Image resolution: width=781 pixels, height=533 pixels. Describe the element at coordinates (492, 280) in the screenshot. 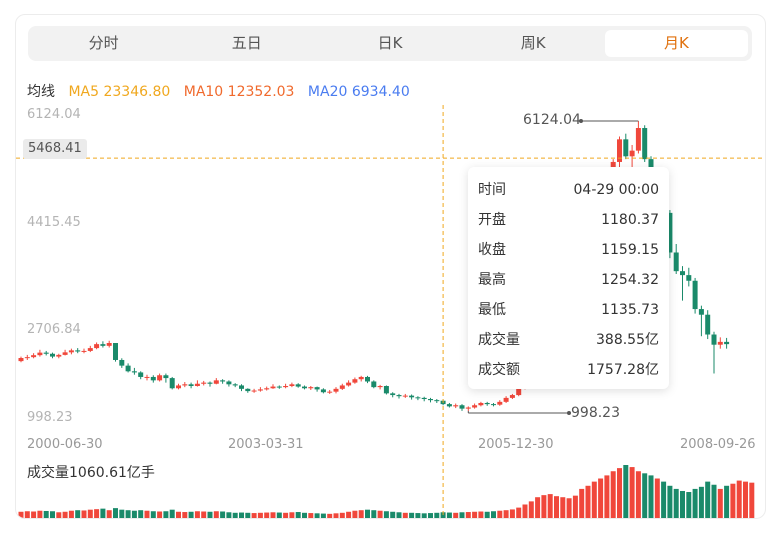

I see `tooltip-key: 最高` at that location.